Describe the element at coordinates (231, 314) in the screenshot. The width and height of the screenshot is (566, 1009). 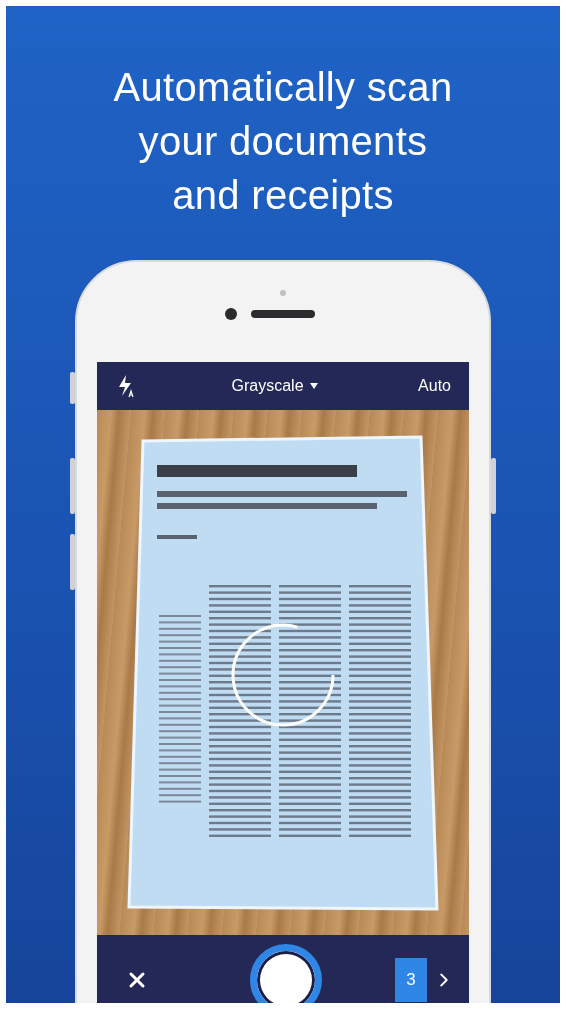
I see `front-camera` at that location.